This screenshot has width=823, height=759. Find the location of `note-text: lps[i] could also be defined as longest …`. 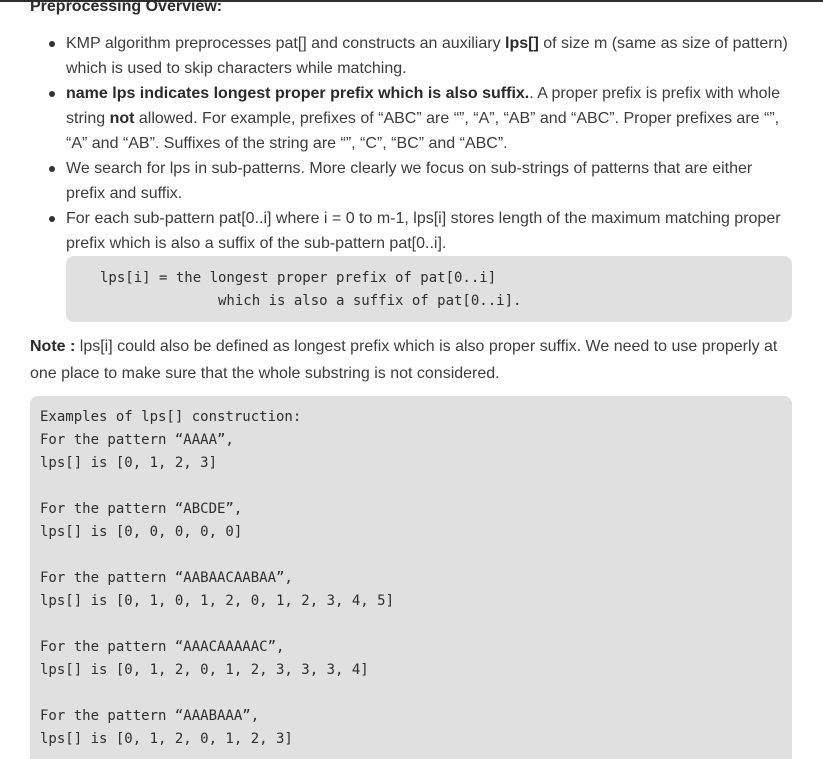

note-text: lps[i] could also be defined as longest … is located at coordinates (404, 360).